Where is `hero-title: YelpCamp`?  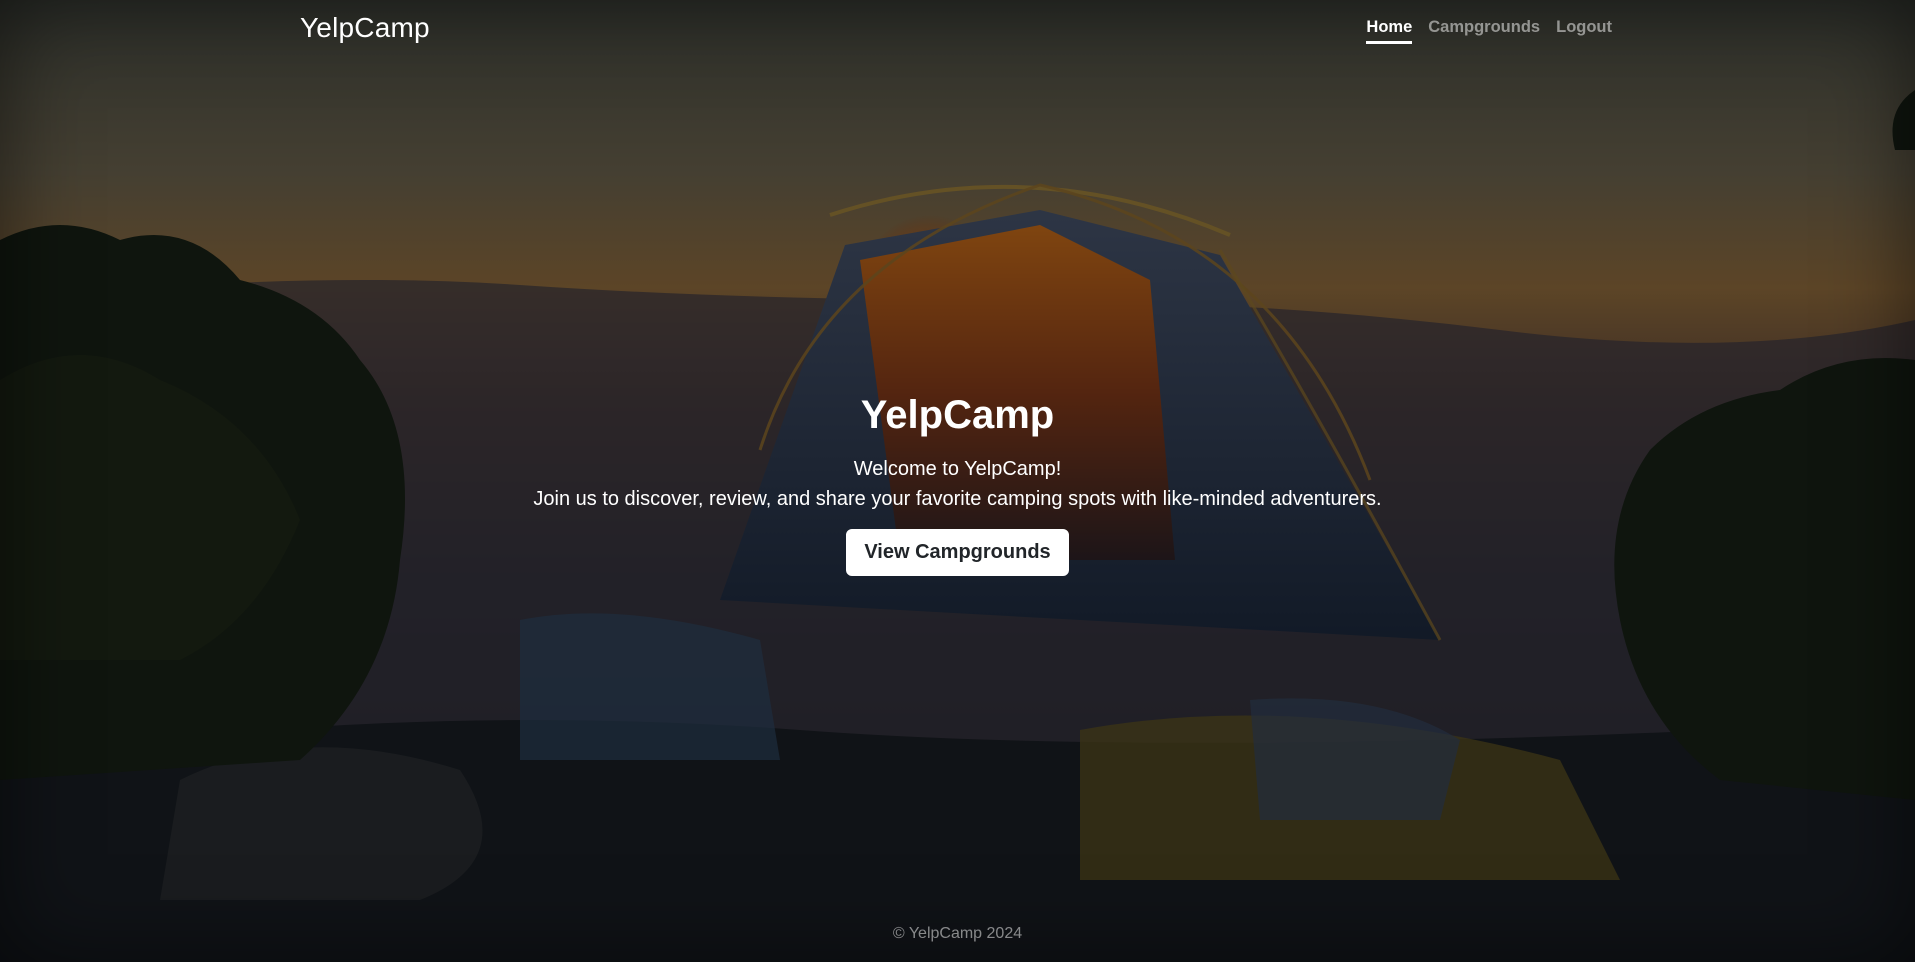
hero-title: YelpCamp is located at coordinates (957, 415).